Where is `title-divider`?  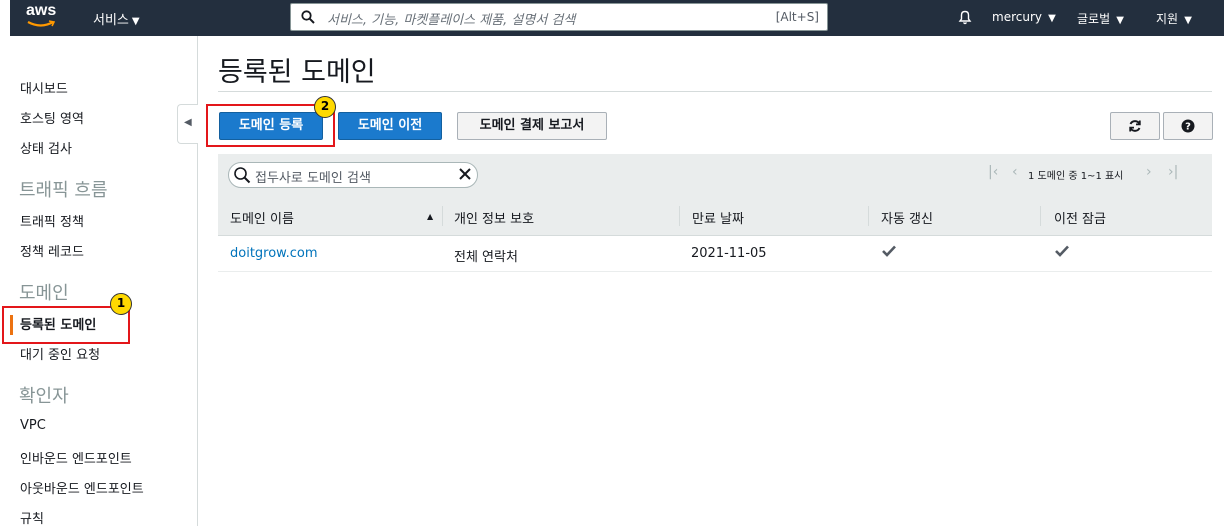 title-divider is located at coordinates (715, 91).